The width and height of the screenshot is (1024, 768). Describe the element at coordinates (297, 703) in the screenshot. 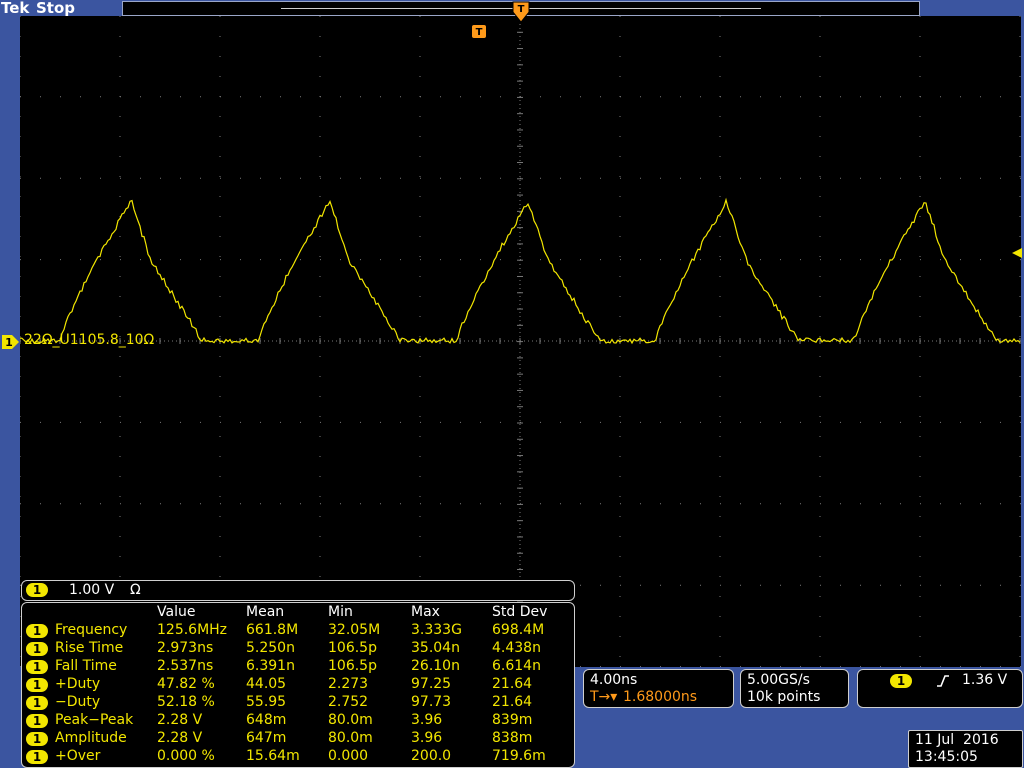

I see `meas-row: 1 −Duty 52.18 % 55.95 2.752 97.73 21.64` at that location.